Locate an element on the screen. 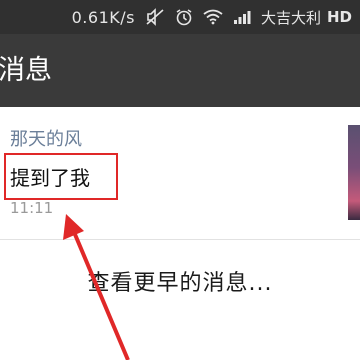 This screenshot has height=360, width=360. message-sender: 那天的风 is located at coordinates (46, 138).